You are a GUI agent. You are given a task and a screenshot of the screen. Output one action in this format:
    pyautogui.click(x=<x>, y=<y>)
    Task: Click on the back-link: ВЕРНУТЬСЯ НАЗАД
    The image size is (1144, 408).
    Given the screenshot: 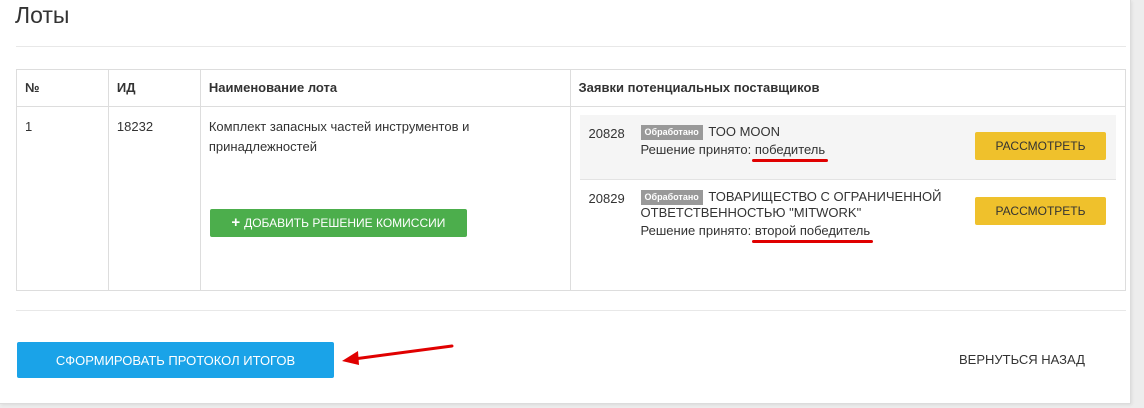 What is the action you would take?
    pyautogui.click(x=1022, y=359)
    